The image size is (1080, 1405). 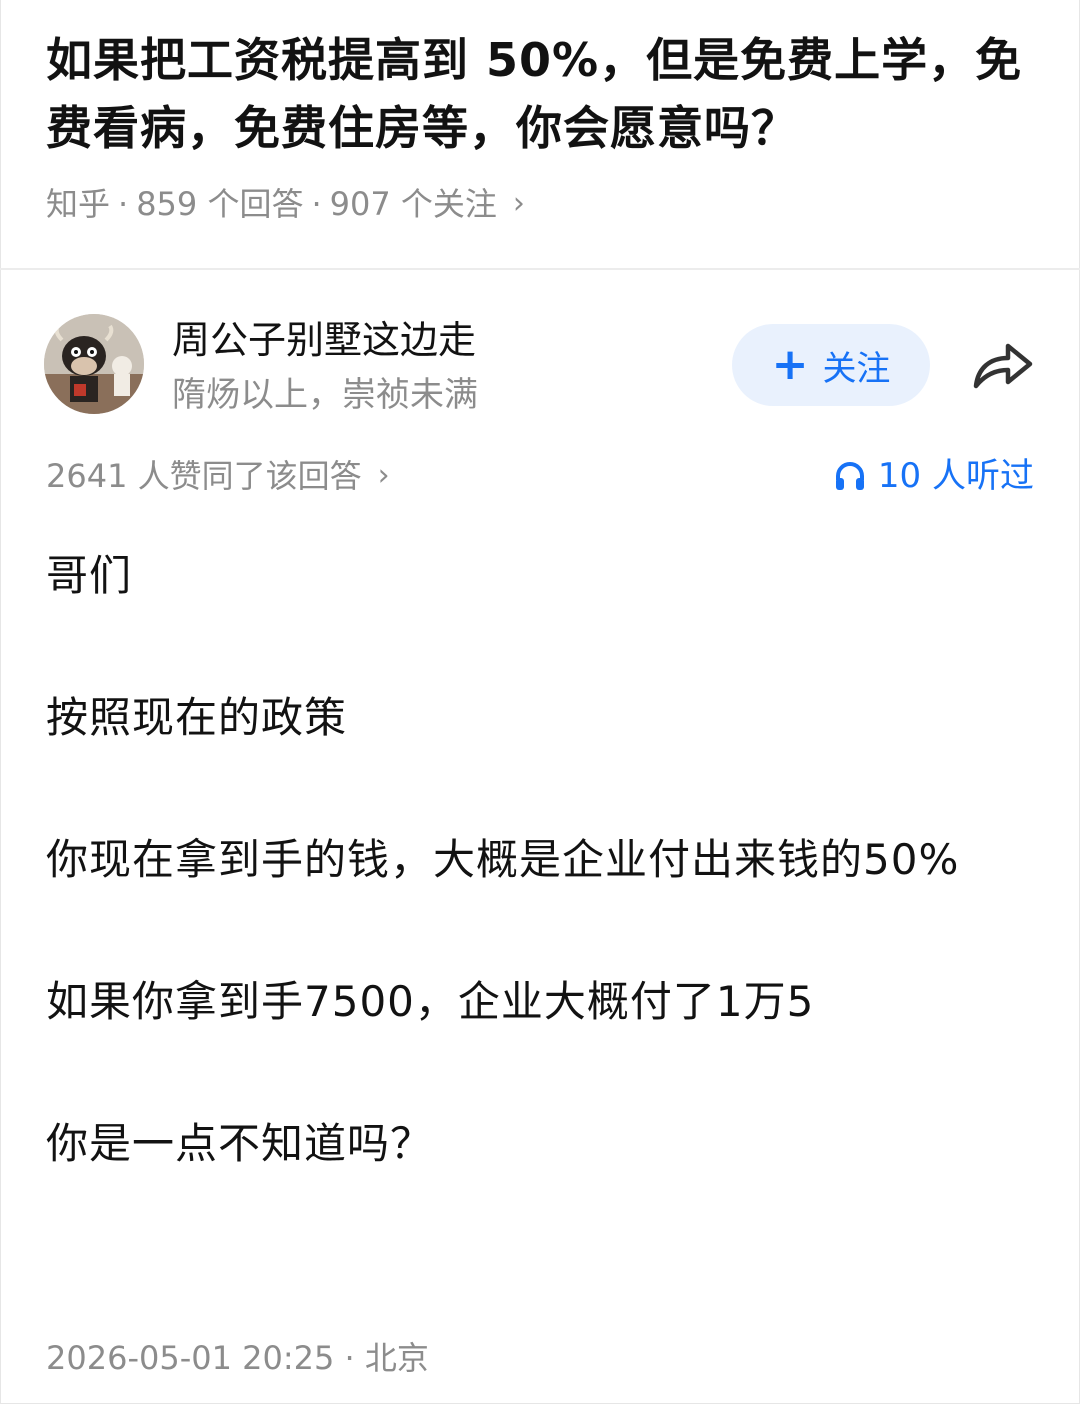 I want to click on share-arrow-icon, so click(x=1003, y=365).